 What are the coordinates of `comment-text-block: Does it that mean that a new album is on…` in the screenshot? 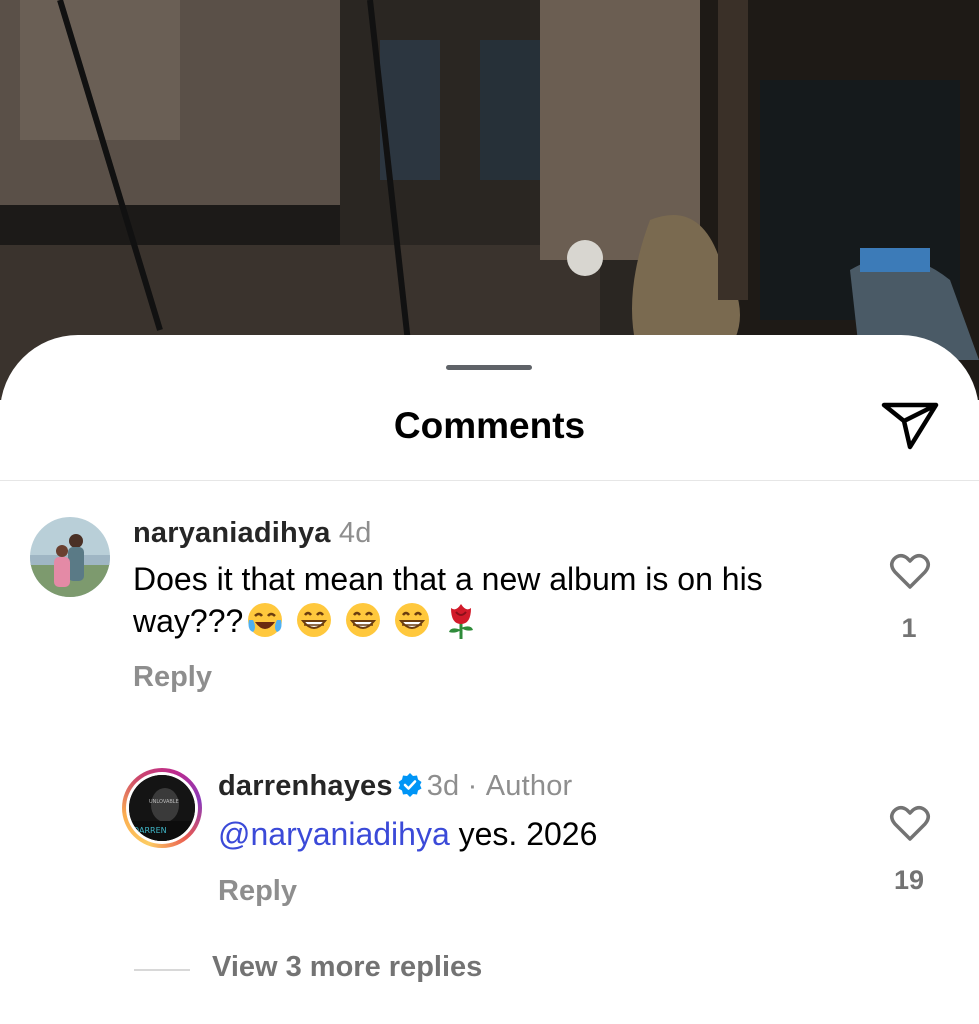 It's located at (483, 600).